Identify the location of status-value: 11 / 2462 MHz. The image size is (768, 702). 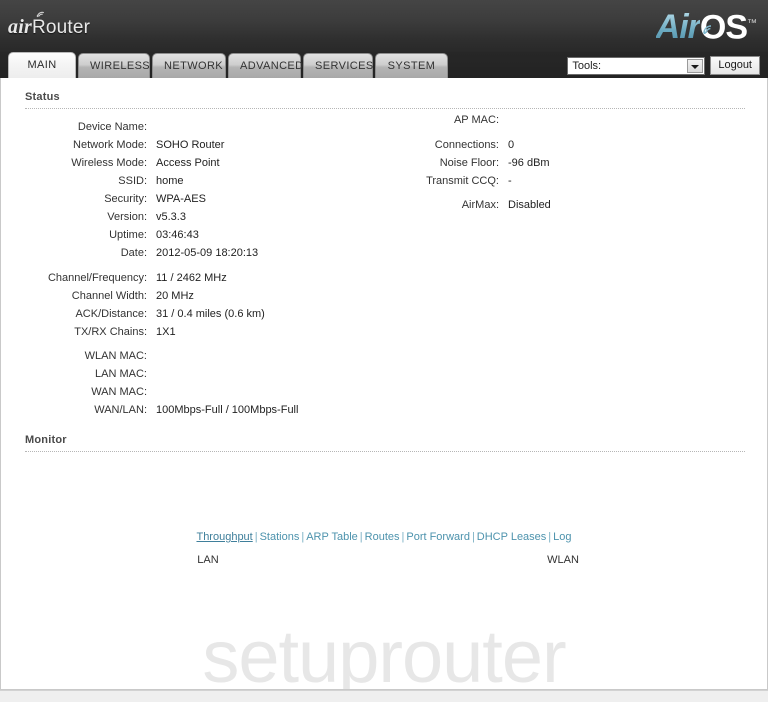
(191, 278).